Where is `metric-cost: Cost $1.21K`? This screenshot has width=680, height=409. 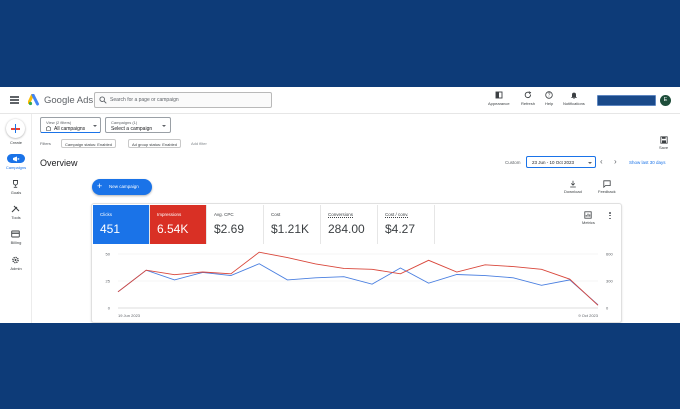
metric-cost: Cost $1.21K is located at coordinates (292, 224).